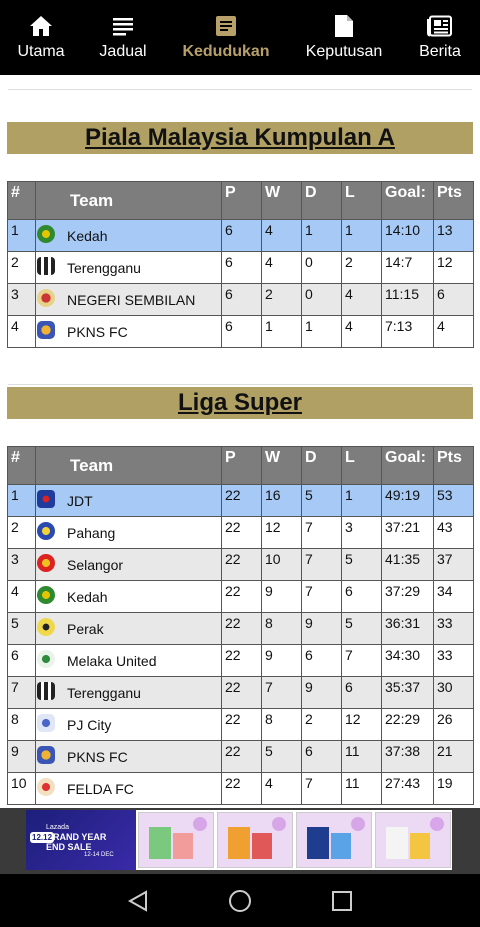  Describe the element at coordinates (240, 137) in the screenshot. I see `section-title: Piala Malaysia Kumpulan A` at that location.